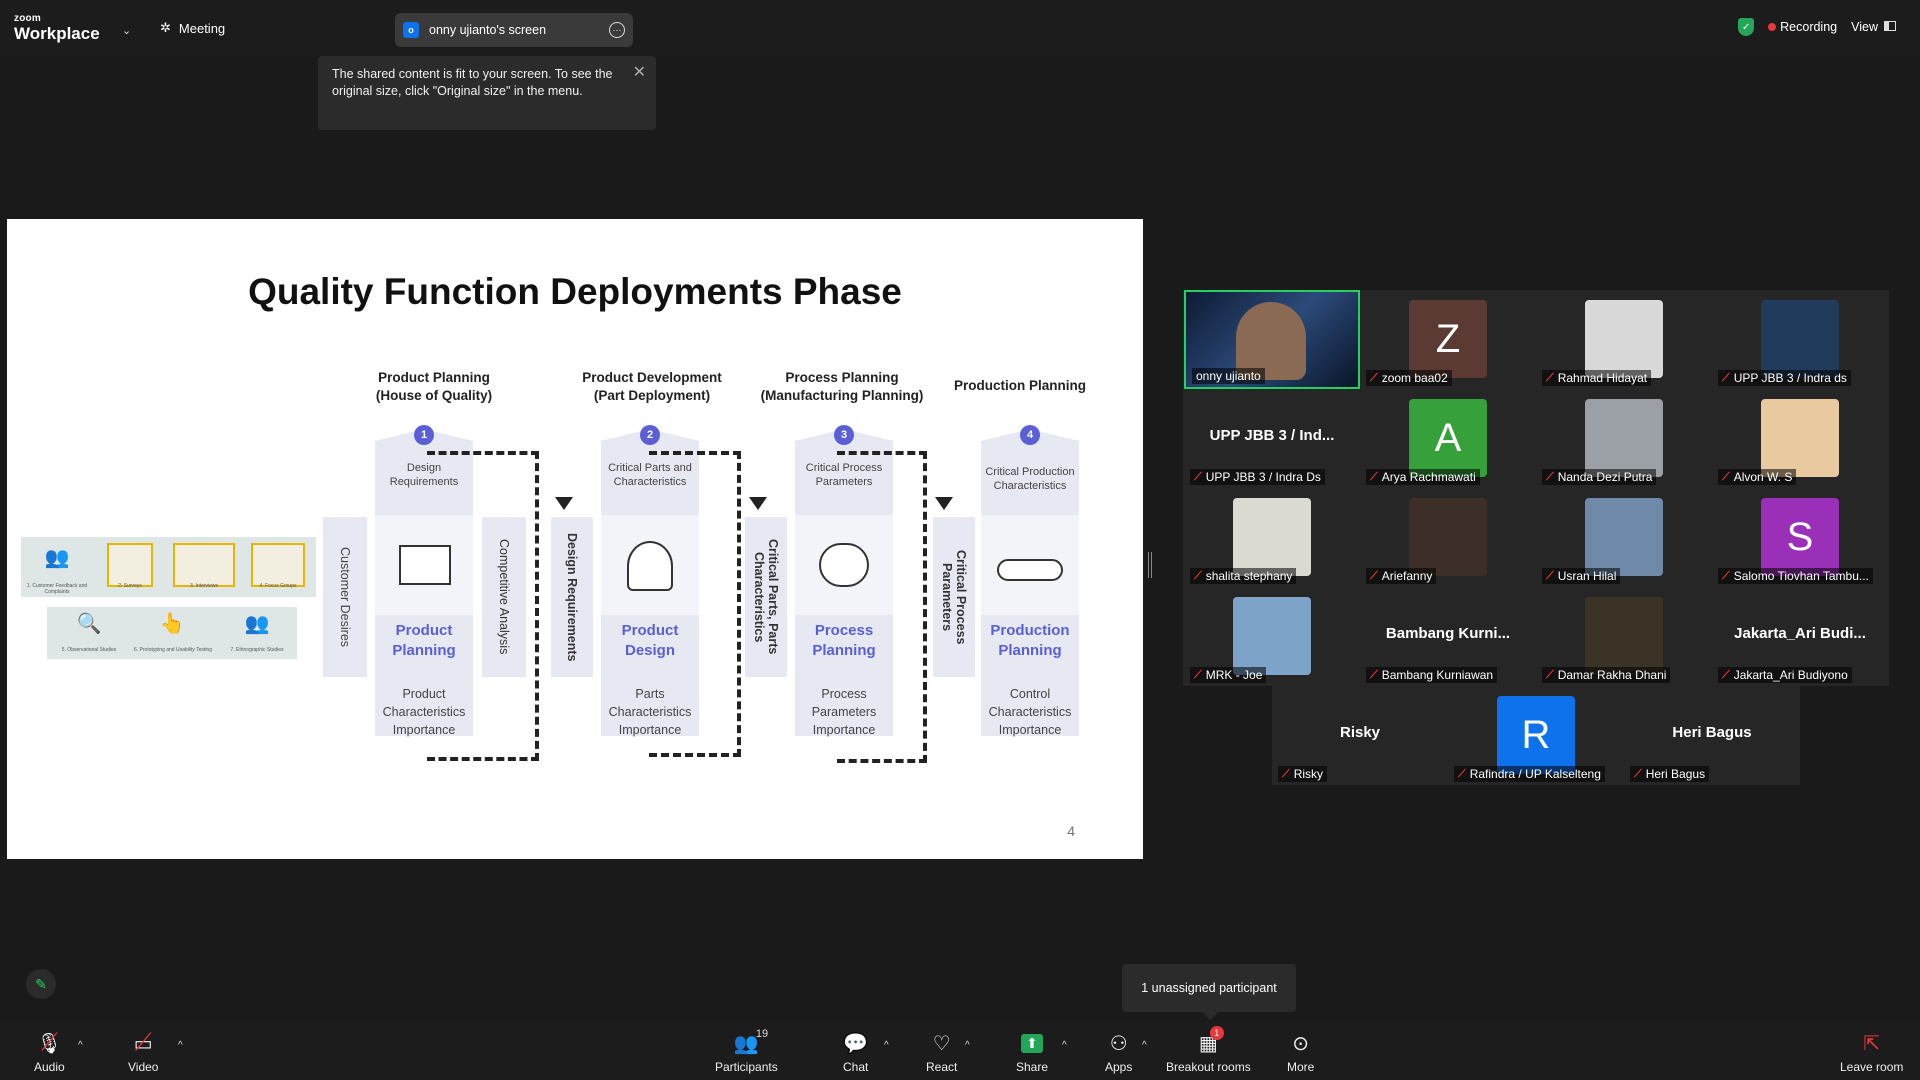  I want to click on share-button: ⬆ Share, so click(1032, 1052).